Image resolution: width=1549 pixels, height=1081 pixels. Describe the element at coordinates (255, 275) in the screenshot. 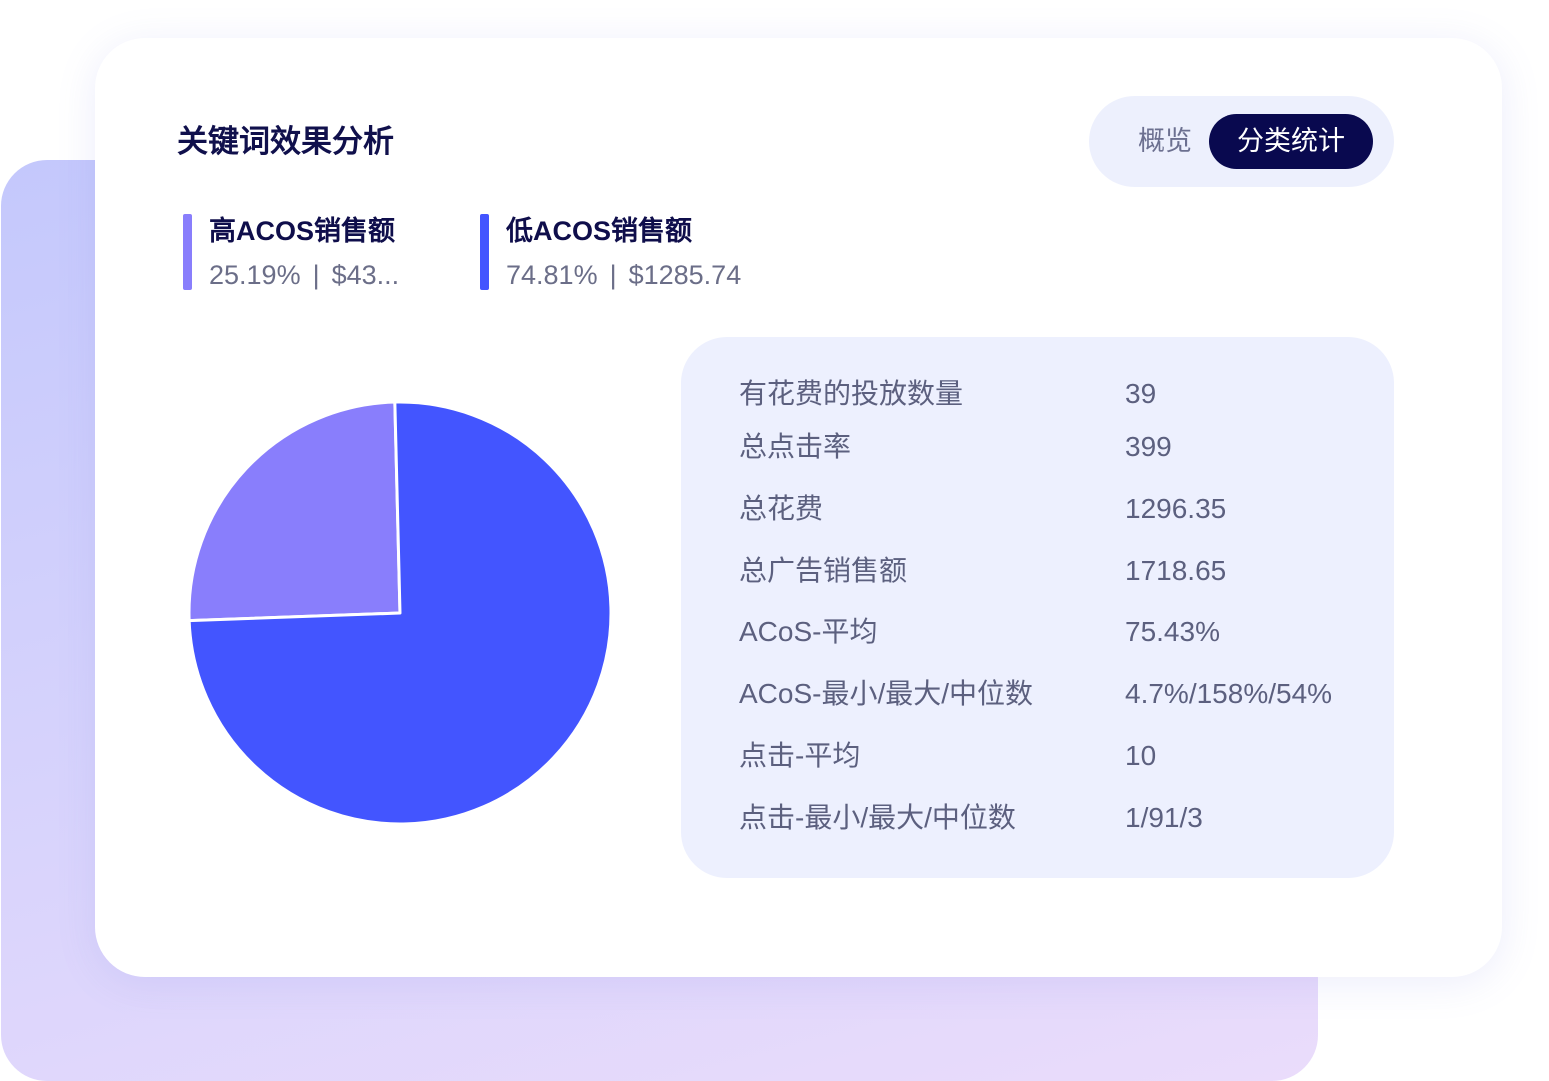

I see `legend-percent: 25.19%` at that location.